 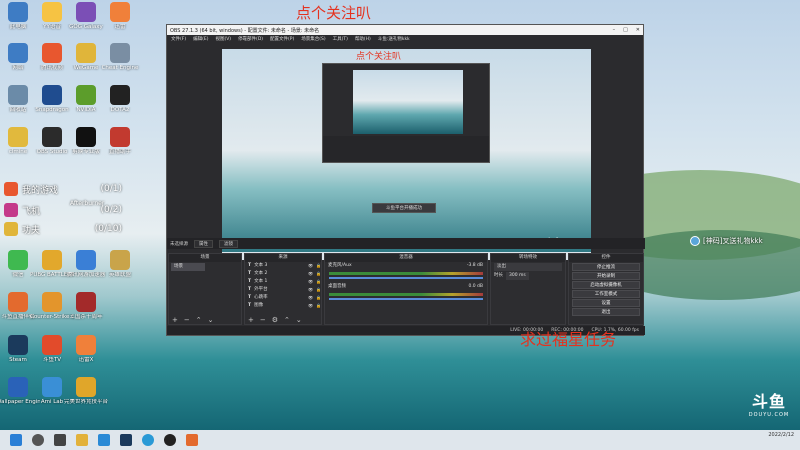 What do you see at coordinates (86, 402) in the screenshot?
I see `desktop-icon-label: 完美世界竞技平台` at bounding box center [86, 402].